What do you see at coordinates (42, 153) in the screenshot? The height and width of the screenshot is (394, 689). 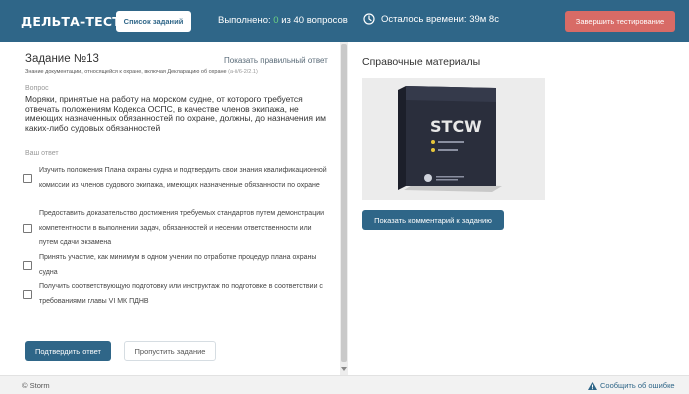 I see `answer-label: Ваш ответ` at bounding box center [42, 153].